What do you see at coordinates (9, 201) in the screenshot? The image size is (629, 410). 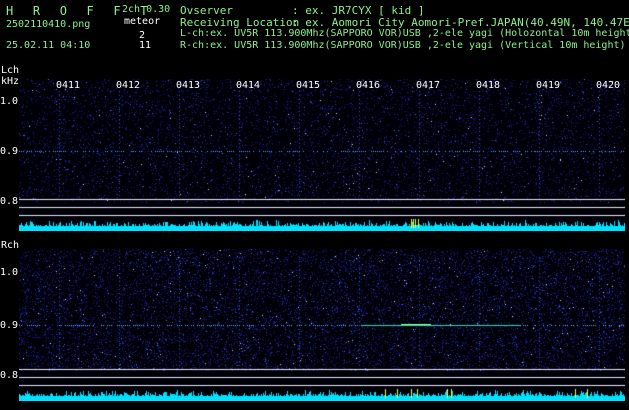 I see `lch-ytick-3: 0.8` at bounding box center [9, 201].